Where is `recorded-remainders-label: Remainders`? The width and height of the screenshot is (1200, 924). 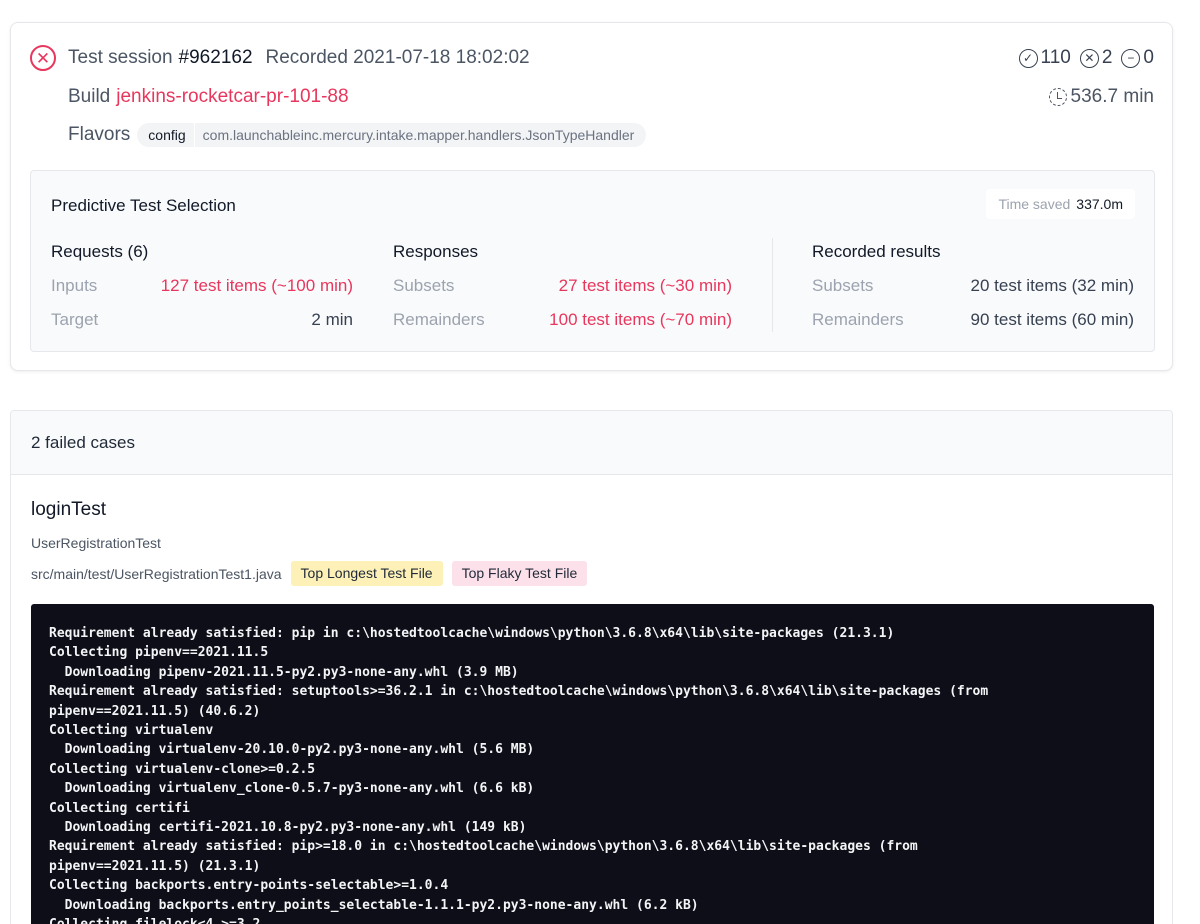
recorded-remainders-label: Remainders is located at coordinates (858, 319).